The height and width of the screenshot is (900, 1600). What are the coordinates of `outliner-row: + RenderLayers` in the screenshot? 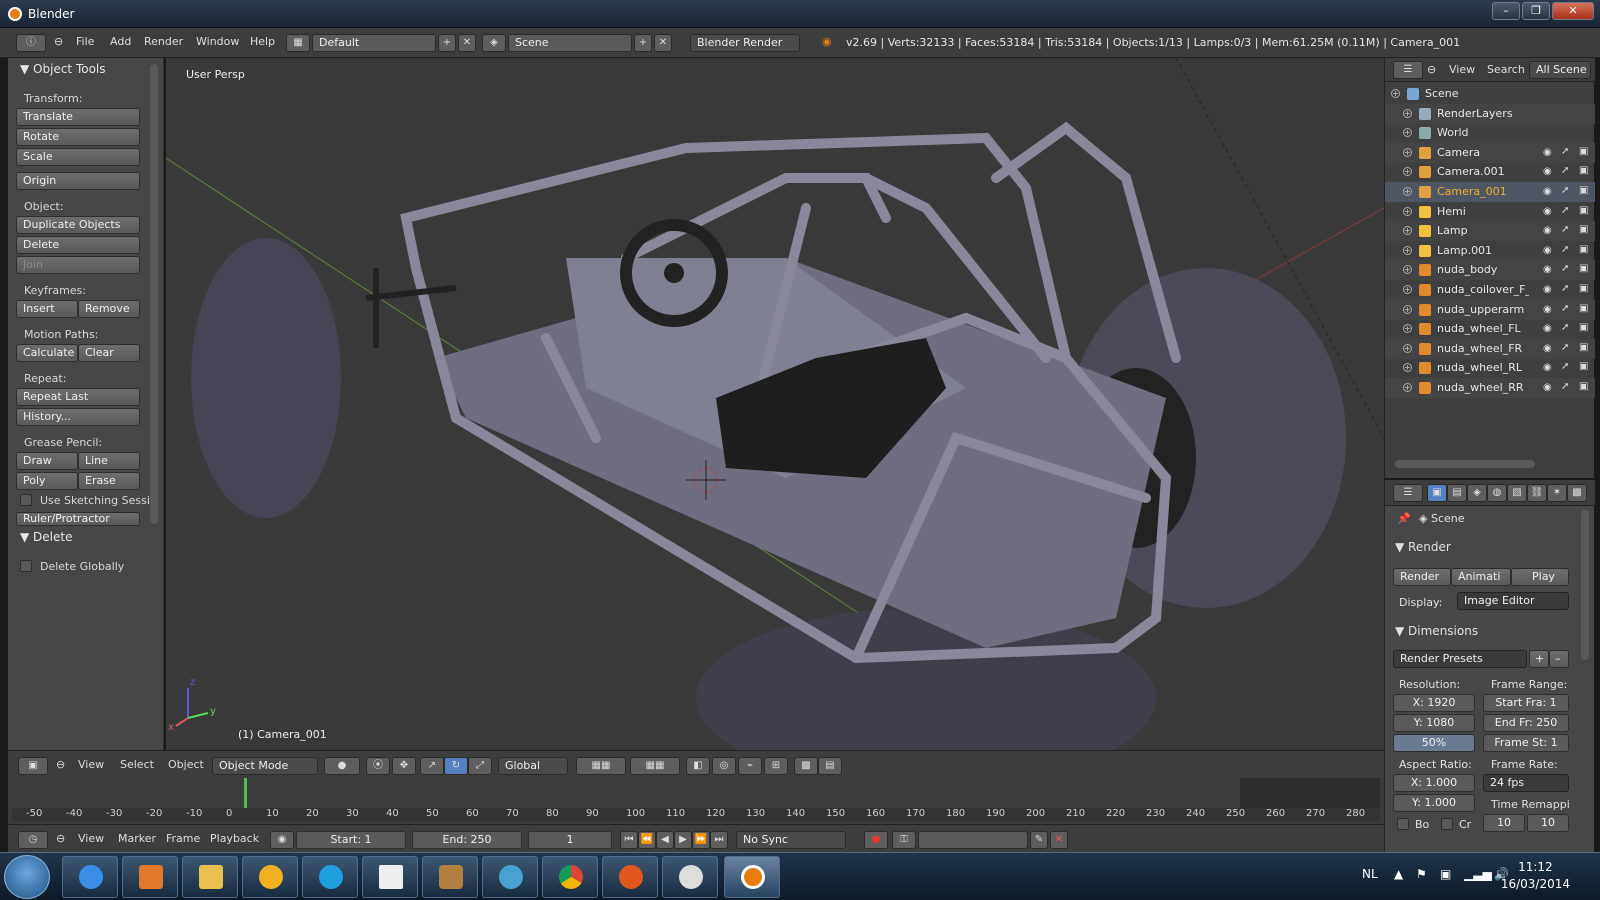 It's located at (1490, 113).